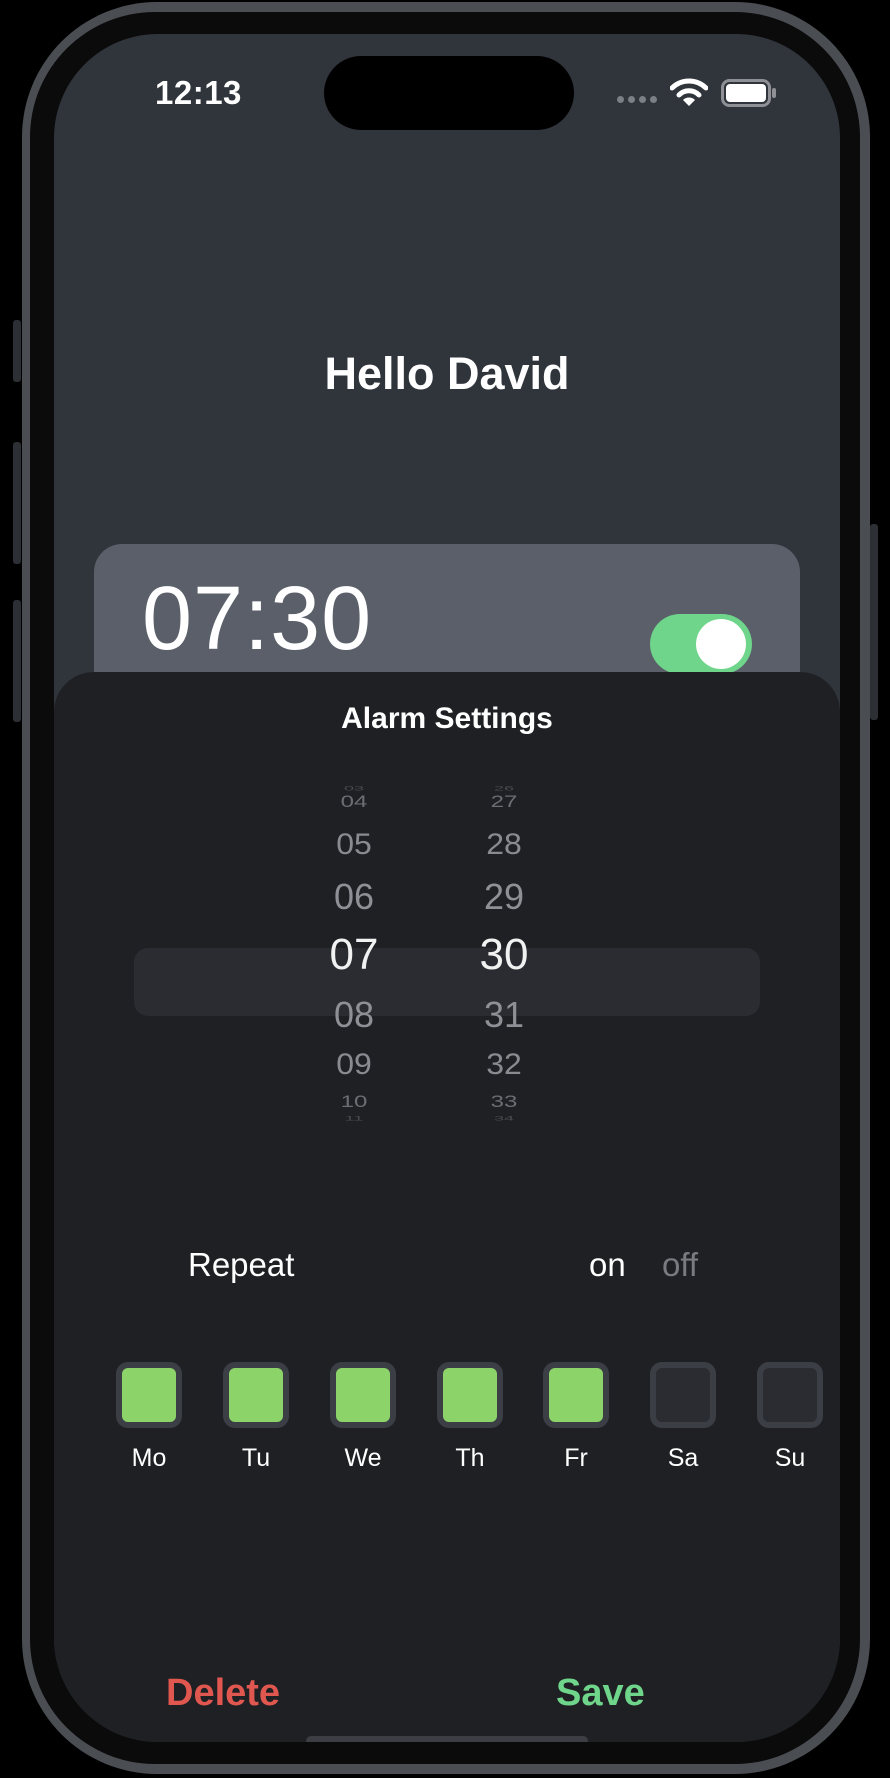 The height and width of the screenshot is (1778, 890). Describe the element at coordinates (504, 1015) in the screenshot. I see `minute-option: 31` at that location.